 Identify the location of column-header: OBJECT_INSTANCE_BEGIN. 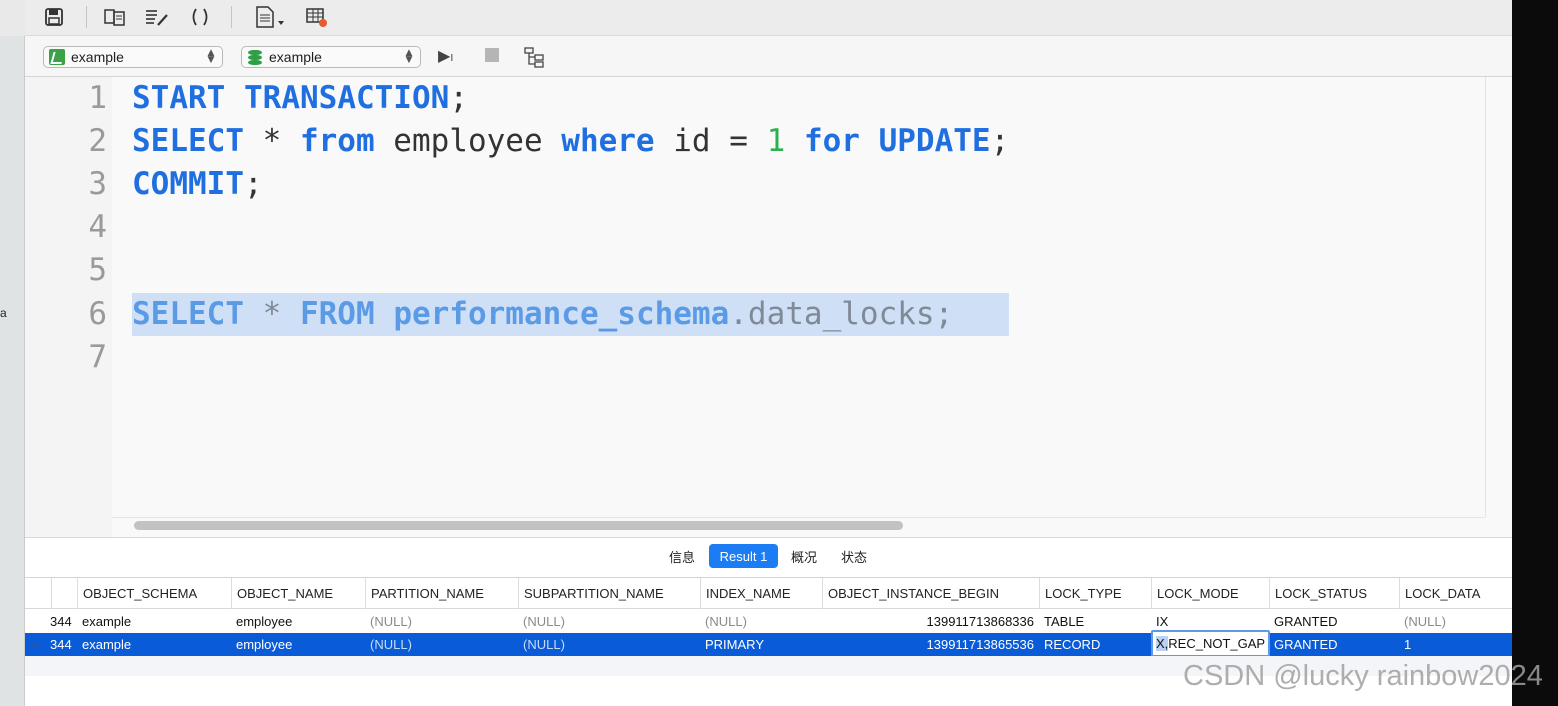
(930, 593).